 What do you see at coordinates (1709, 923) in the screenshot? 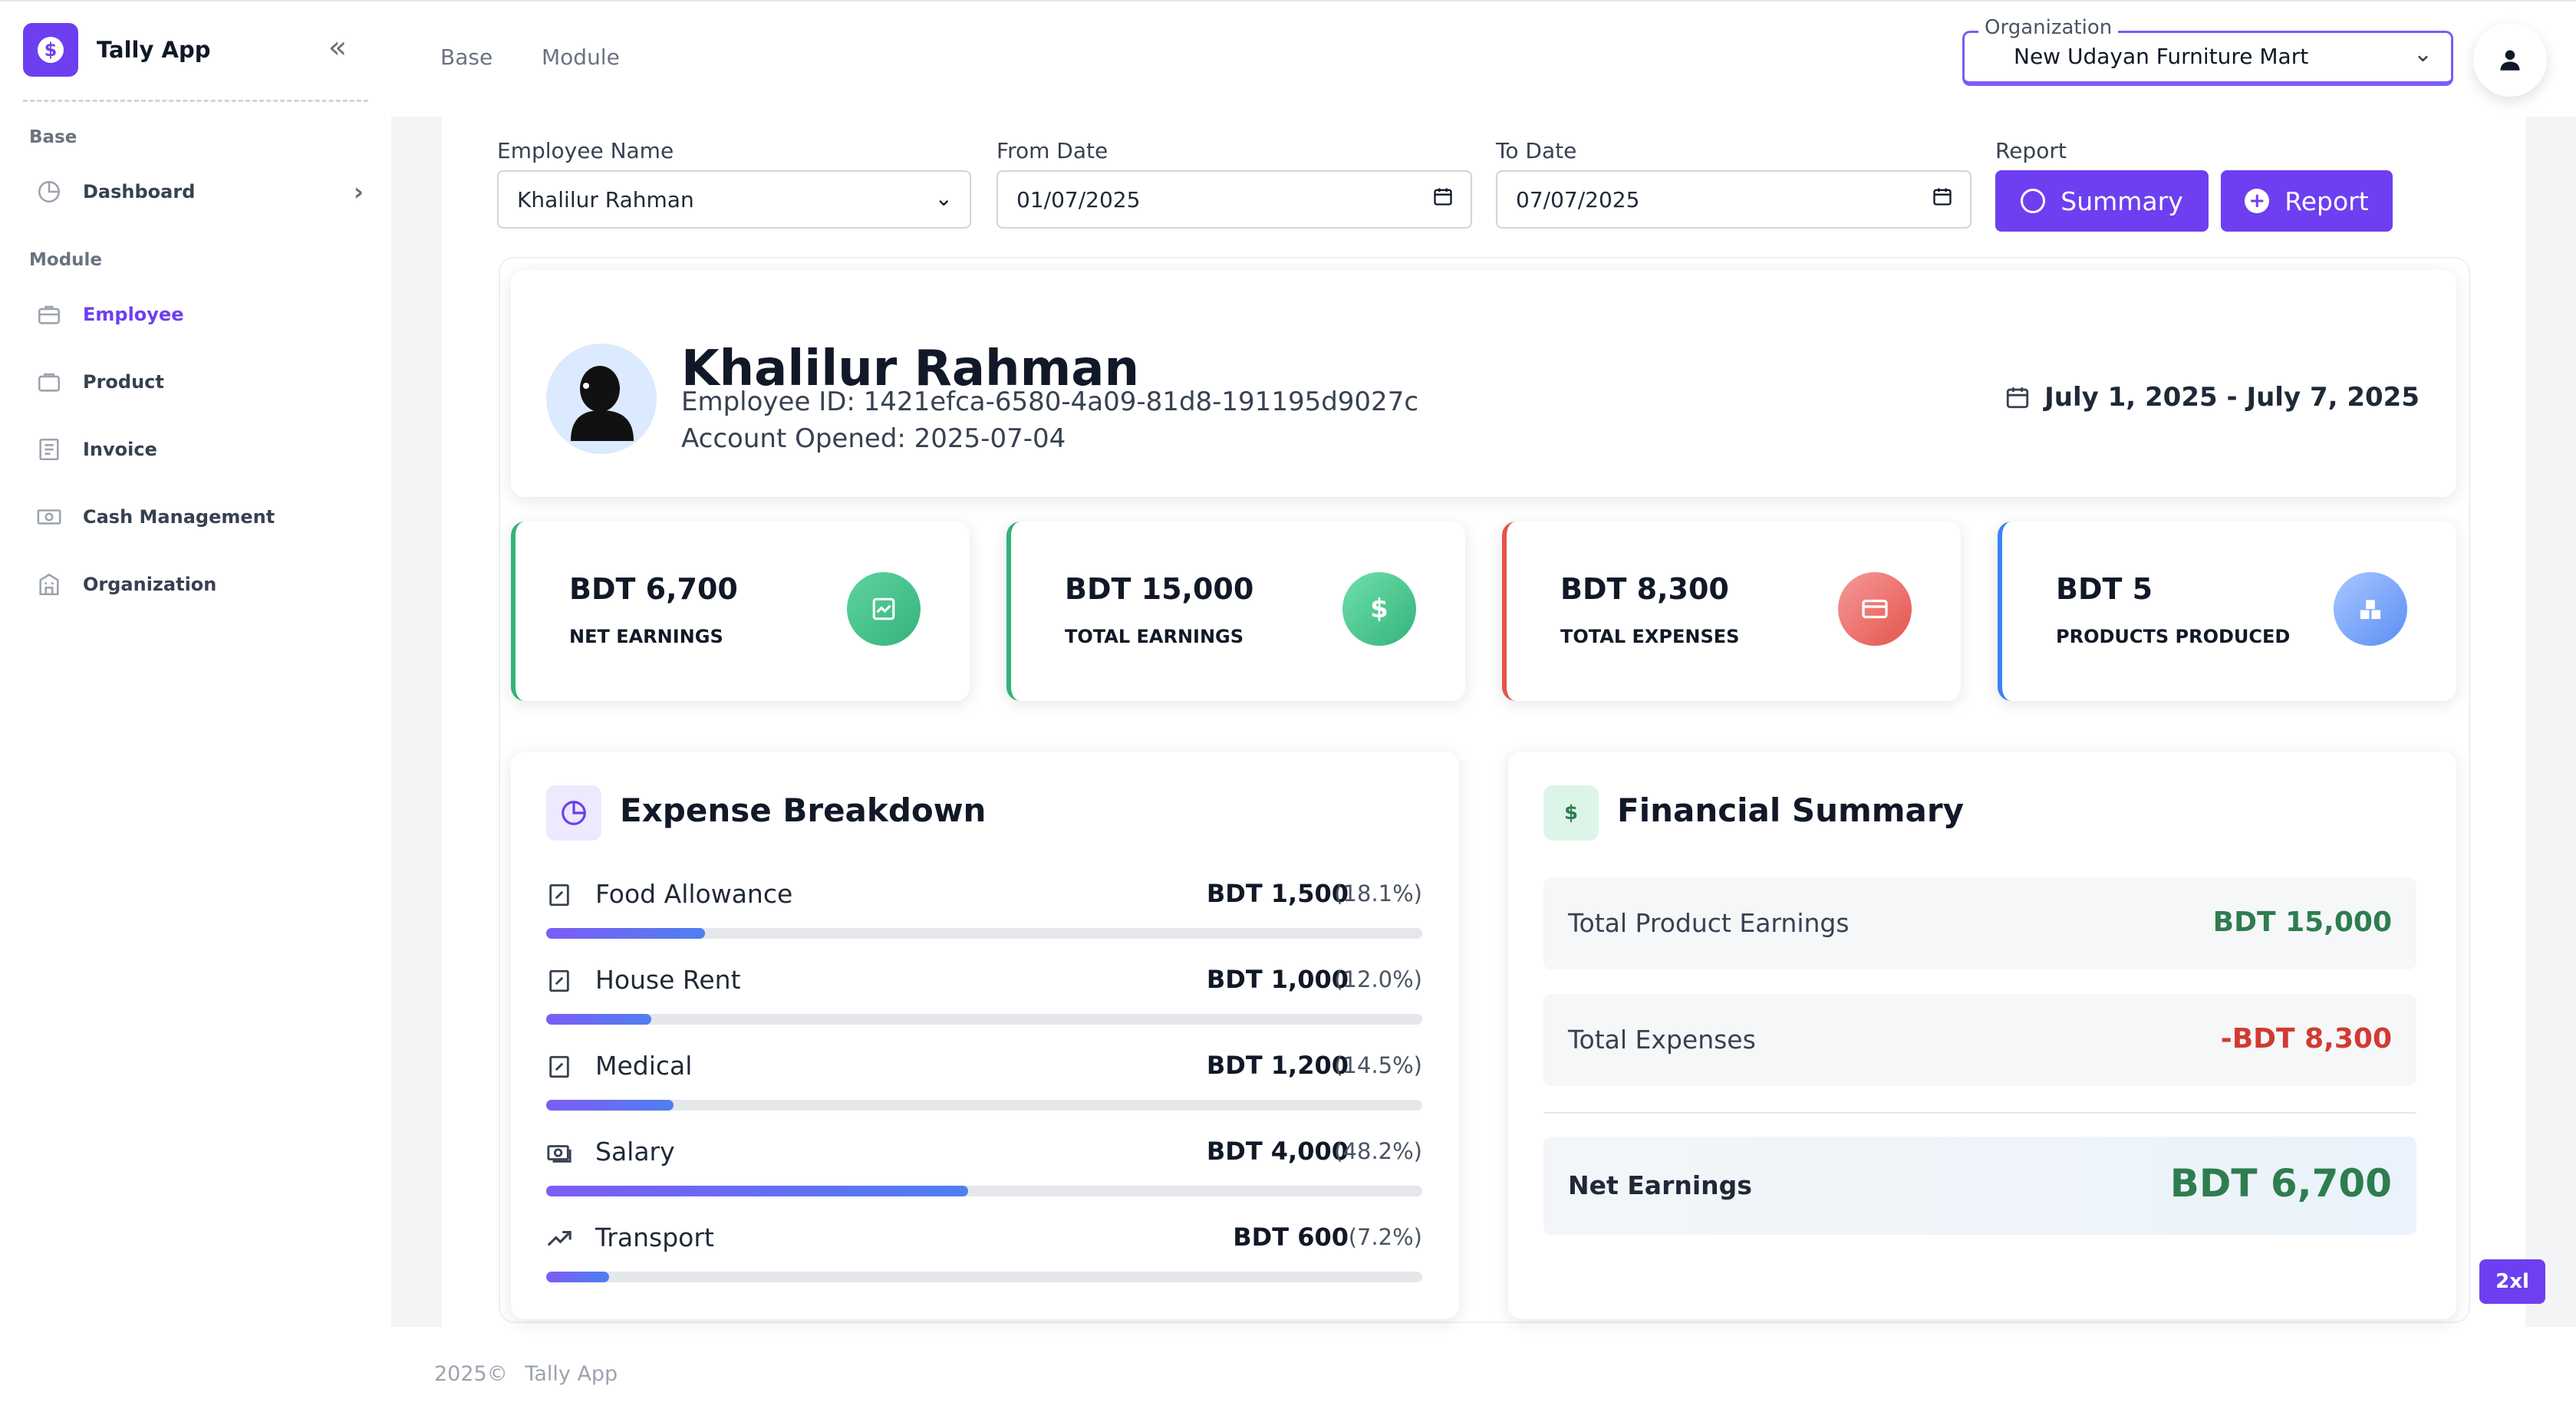
I see `summary-label: Total Product Earnings` at bounding box center [1709, 923].